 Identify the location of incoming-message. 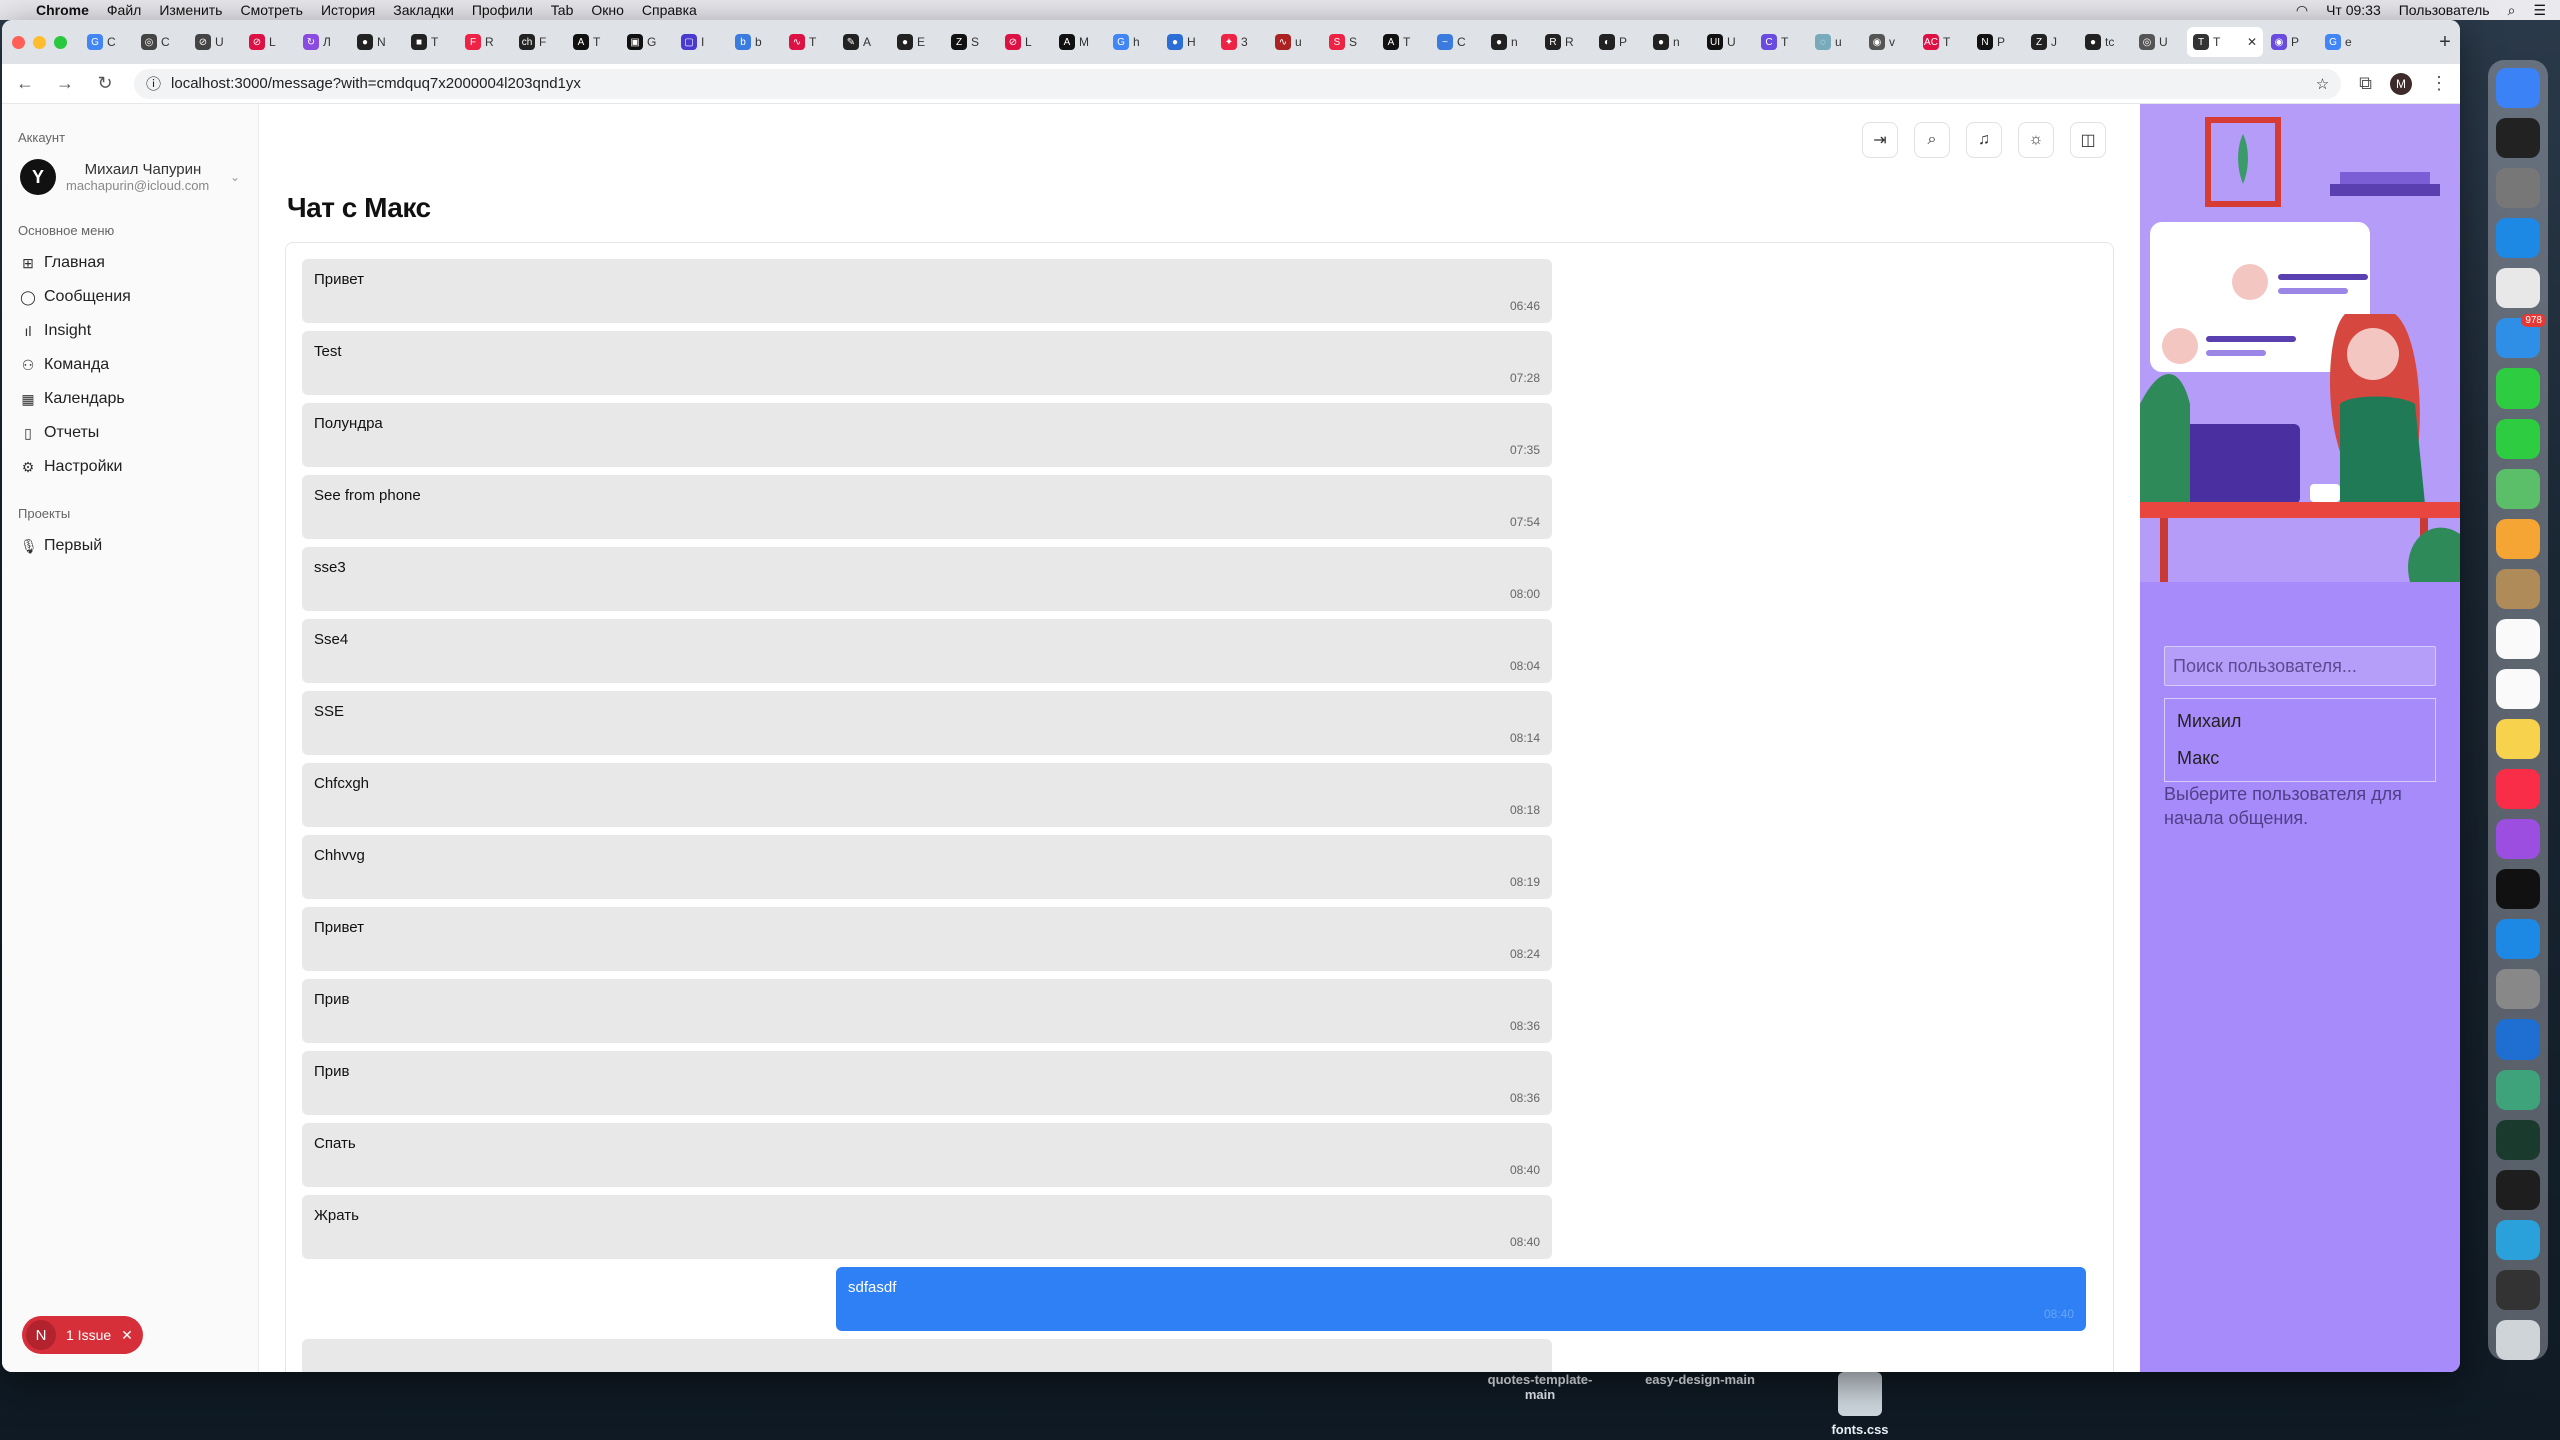
(927, 1355).